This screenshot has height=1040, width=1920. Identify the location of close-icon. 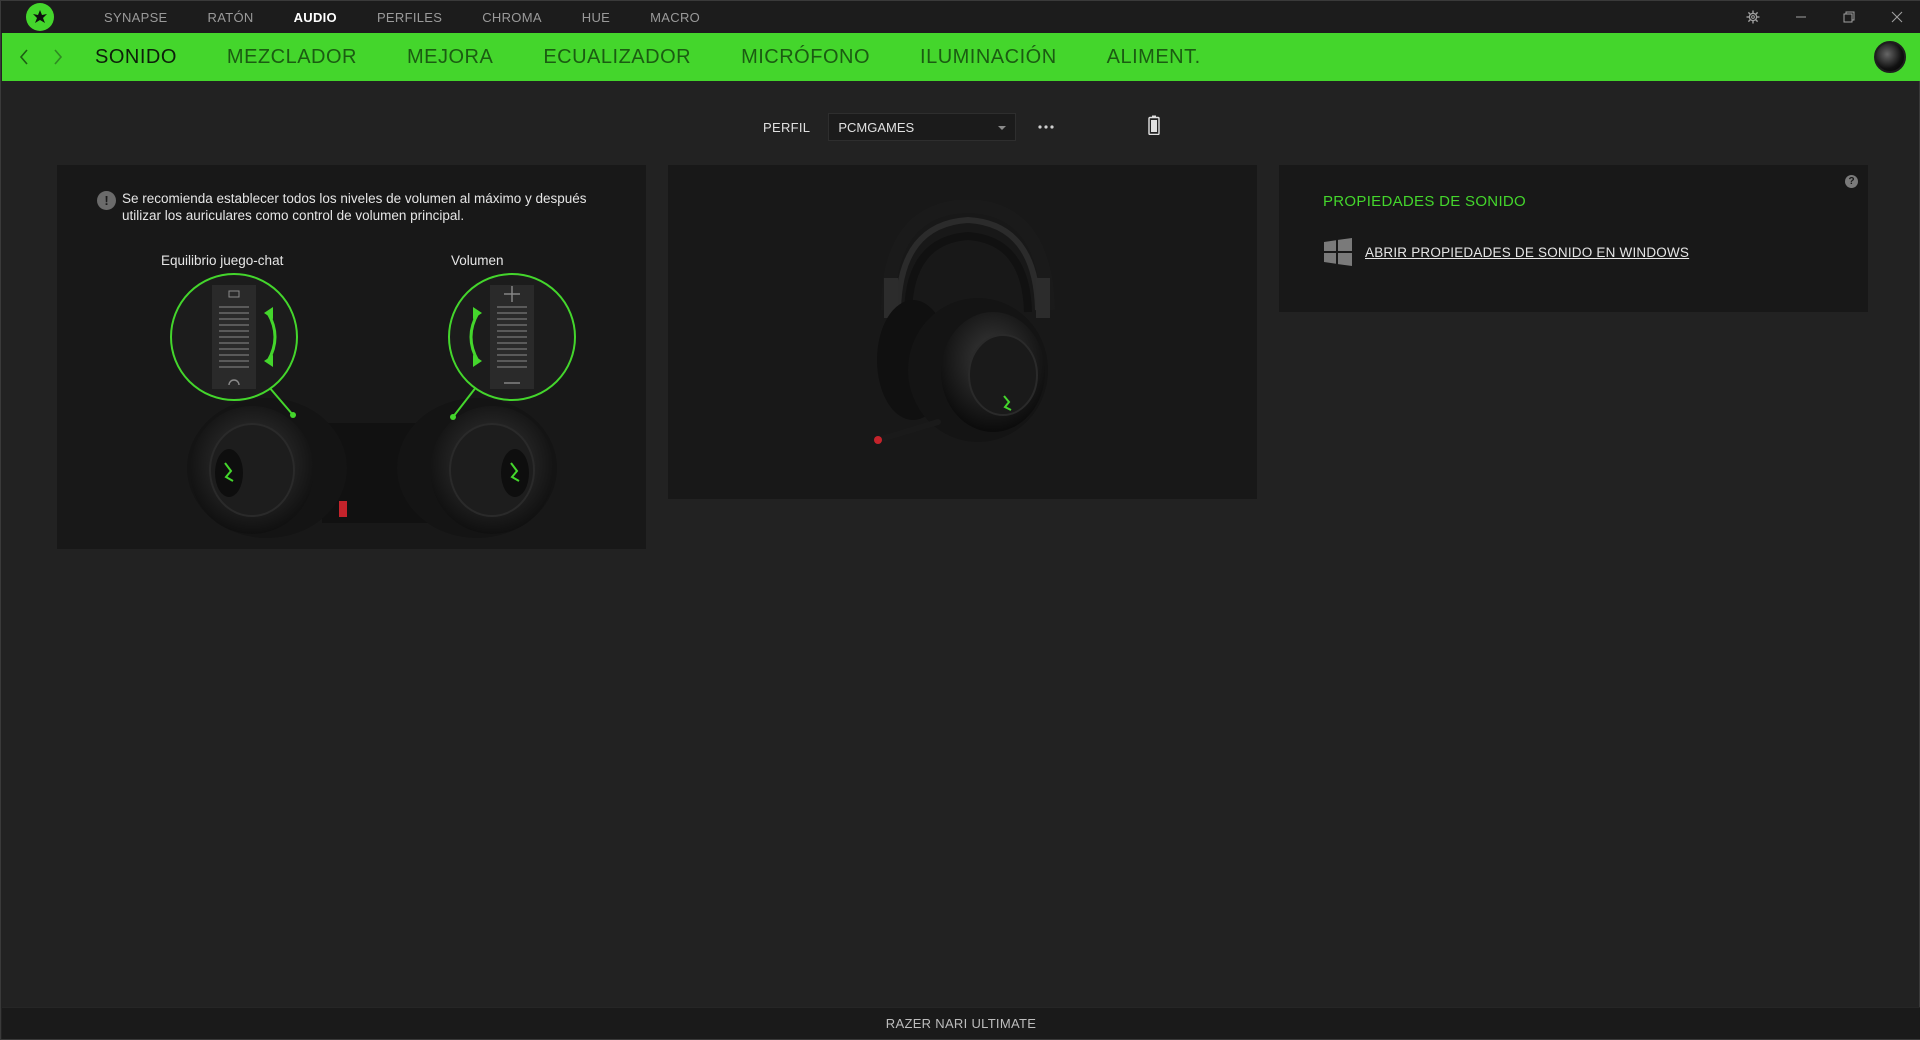
(1897, 17).